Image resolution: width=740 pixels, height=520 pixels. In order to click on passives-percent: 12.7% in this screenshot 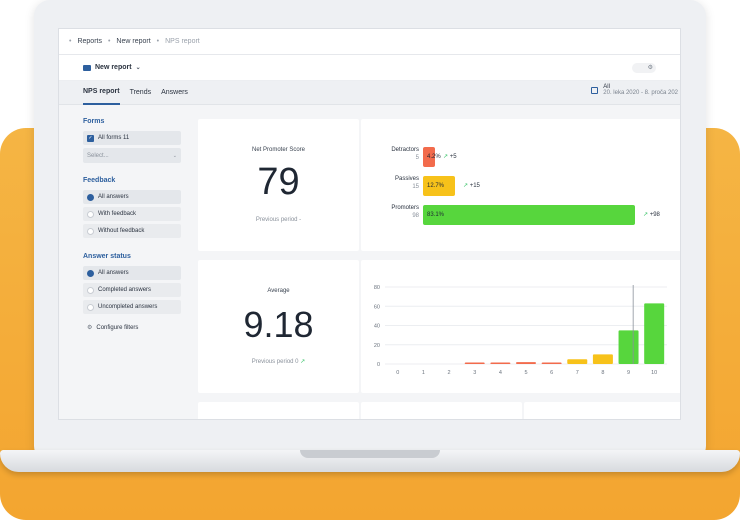, I will do `click(436, 186)`.